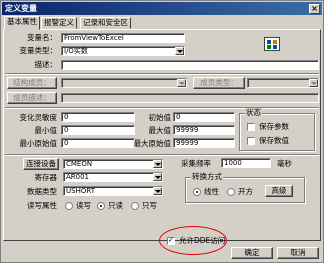 This screenshot has width=324, height=263. Describe the element at coordinates (32, 83) in the screenshot. I see `struct-member-button: 结构成员：` at that location.